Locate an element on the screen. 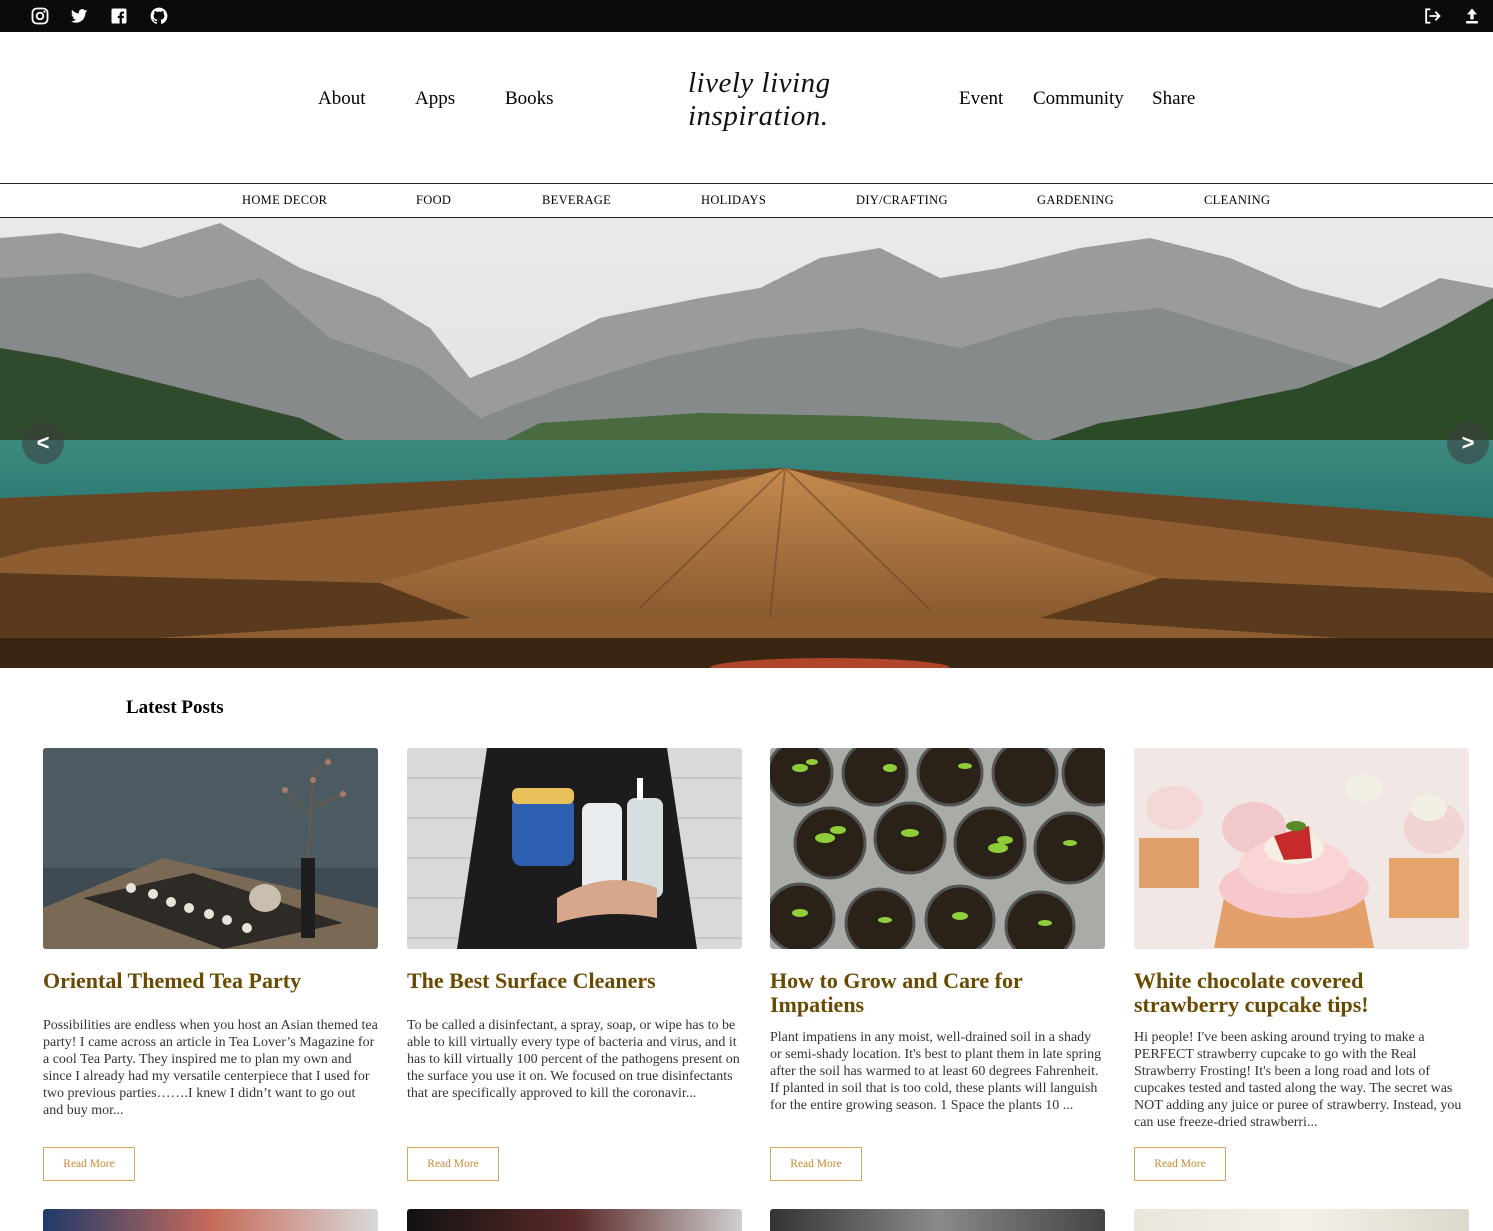  slider-next-button: > is located at coordinates (1468, 443).